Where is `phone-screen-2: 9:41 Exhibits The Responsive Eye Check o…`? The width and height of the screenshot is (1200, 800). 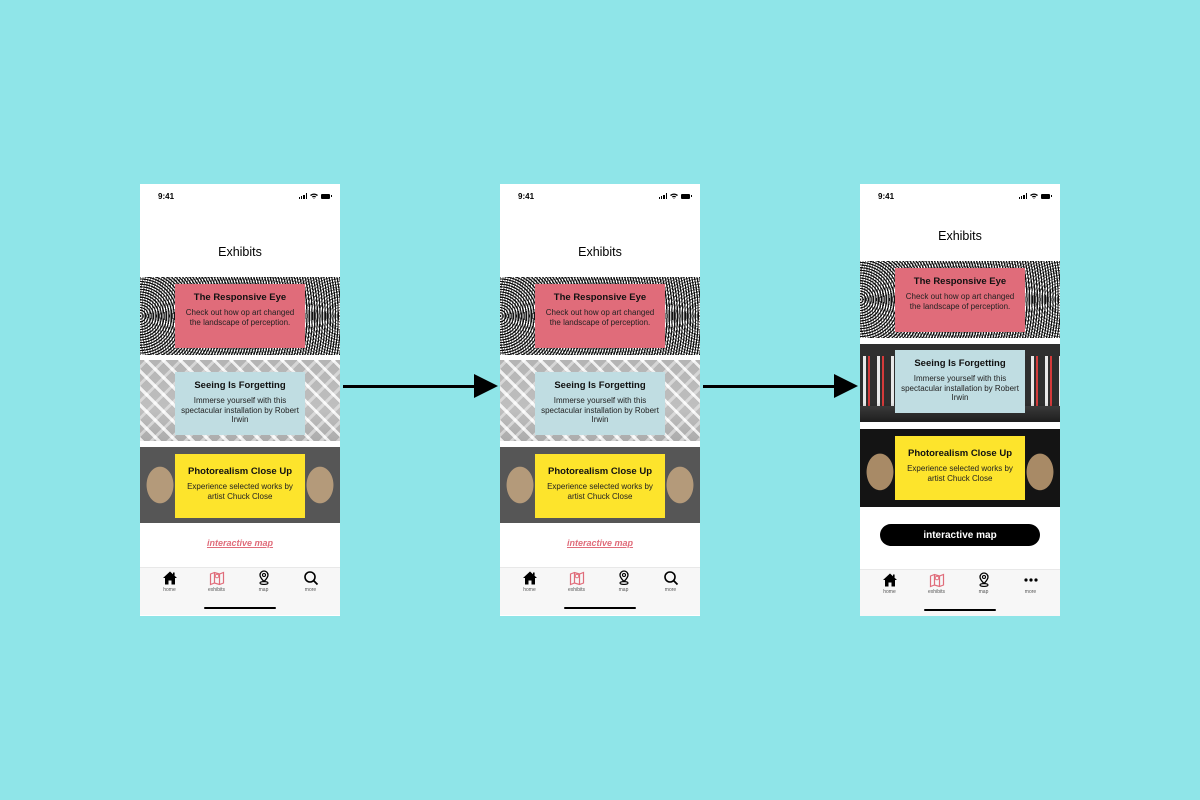
phone-screen-2: 9:41 Exhibits The Responsive Eye Check o… is located at coordinates (600, 400).